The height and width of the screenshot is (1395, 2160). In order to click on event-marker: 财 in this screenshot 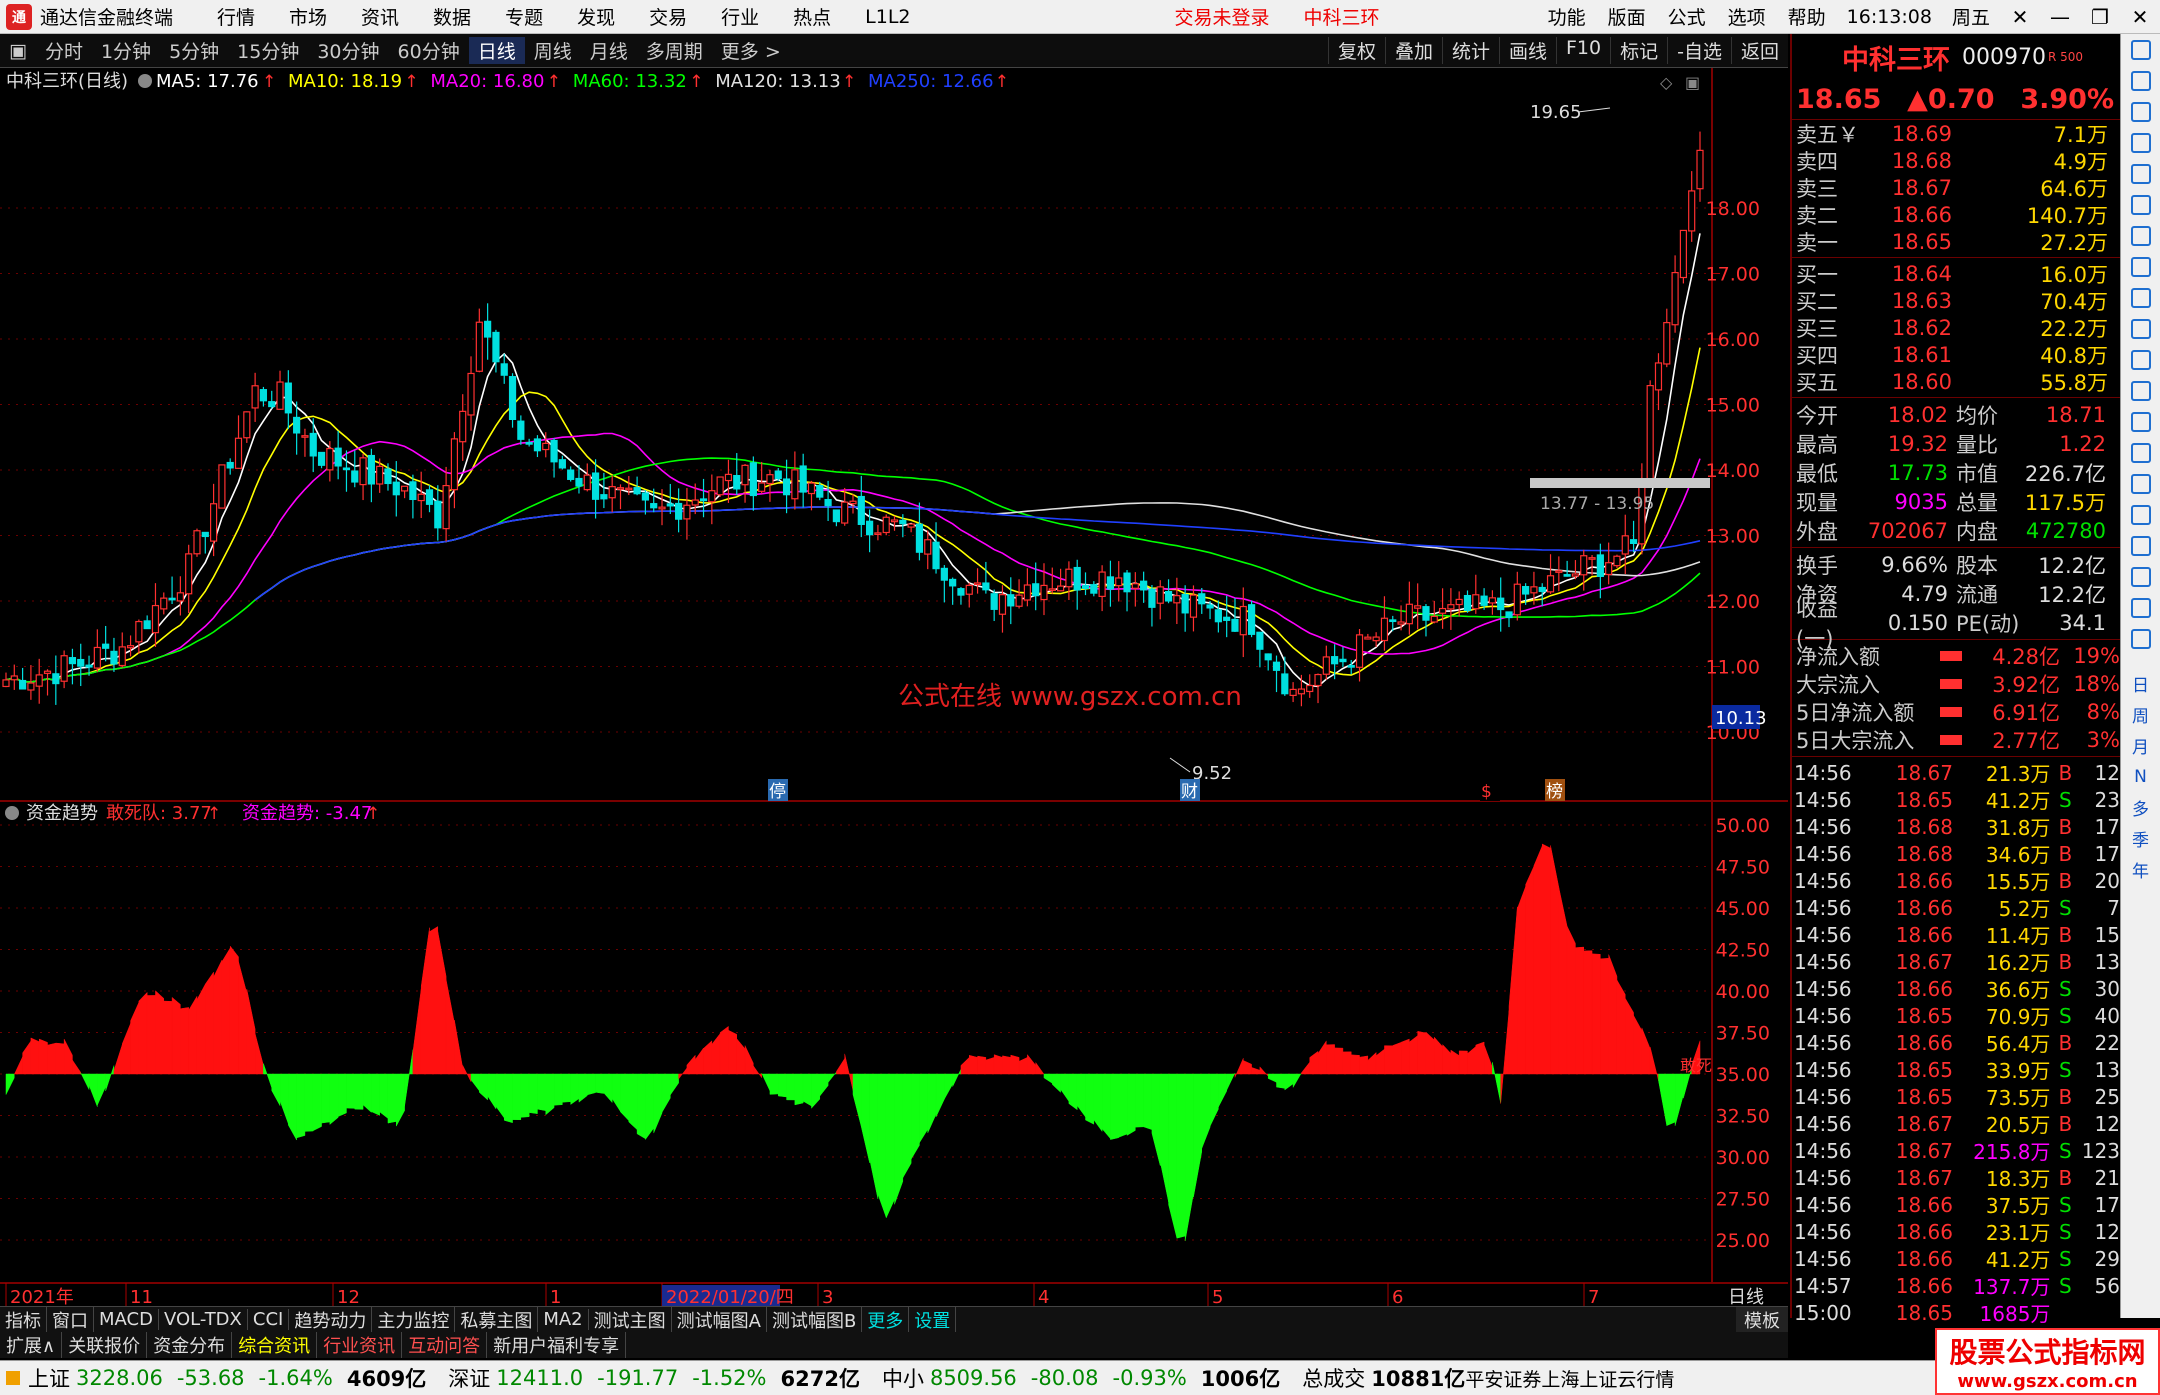, I will do `click(1189, 792)`.